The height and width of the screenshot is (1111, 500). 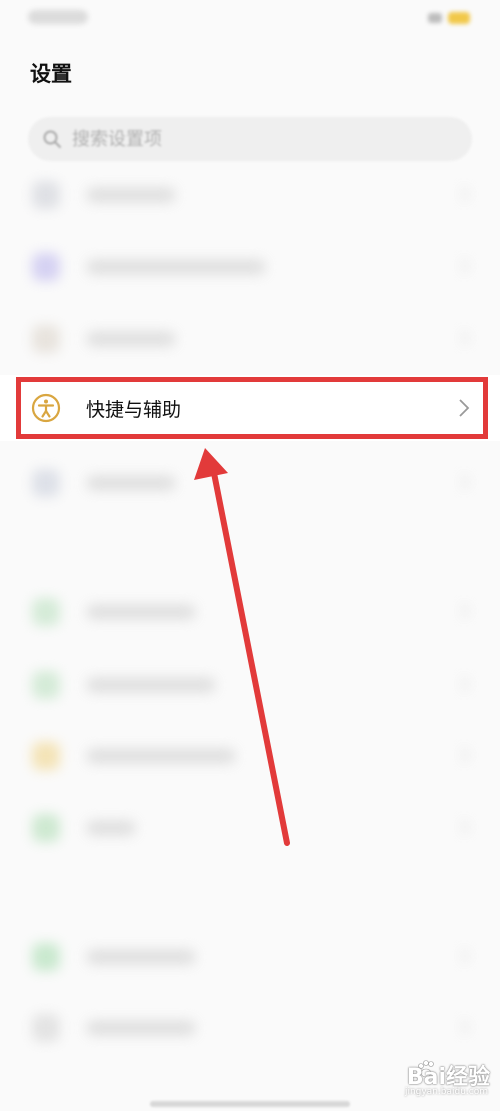 I want to click on page-title: 设置, so click(x=51, y=74).